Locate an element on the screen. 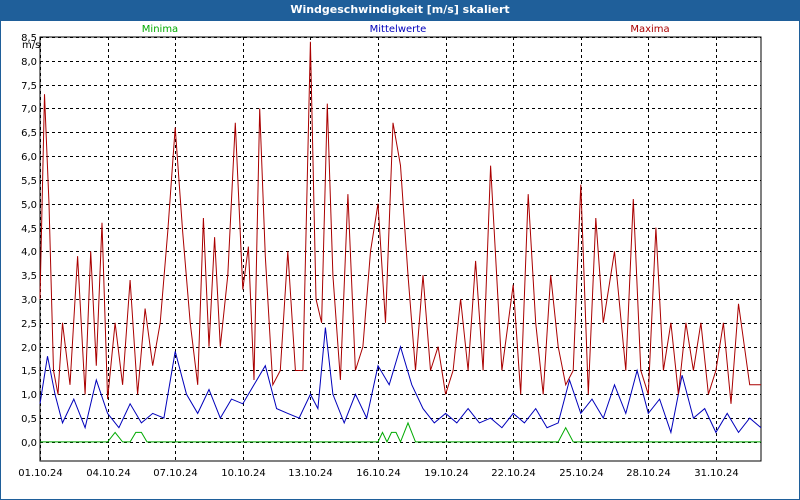 The height and width of the screenshot is (500, 800). y-tick-label: 2,5 is located at coordinates (29, 324).